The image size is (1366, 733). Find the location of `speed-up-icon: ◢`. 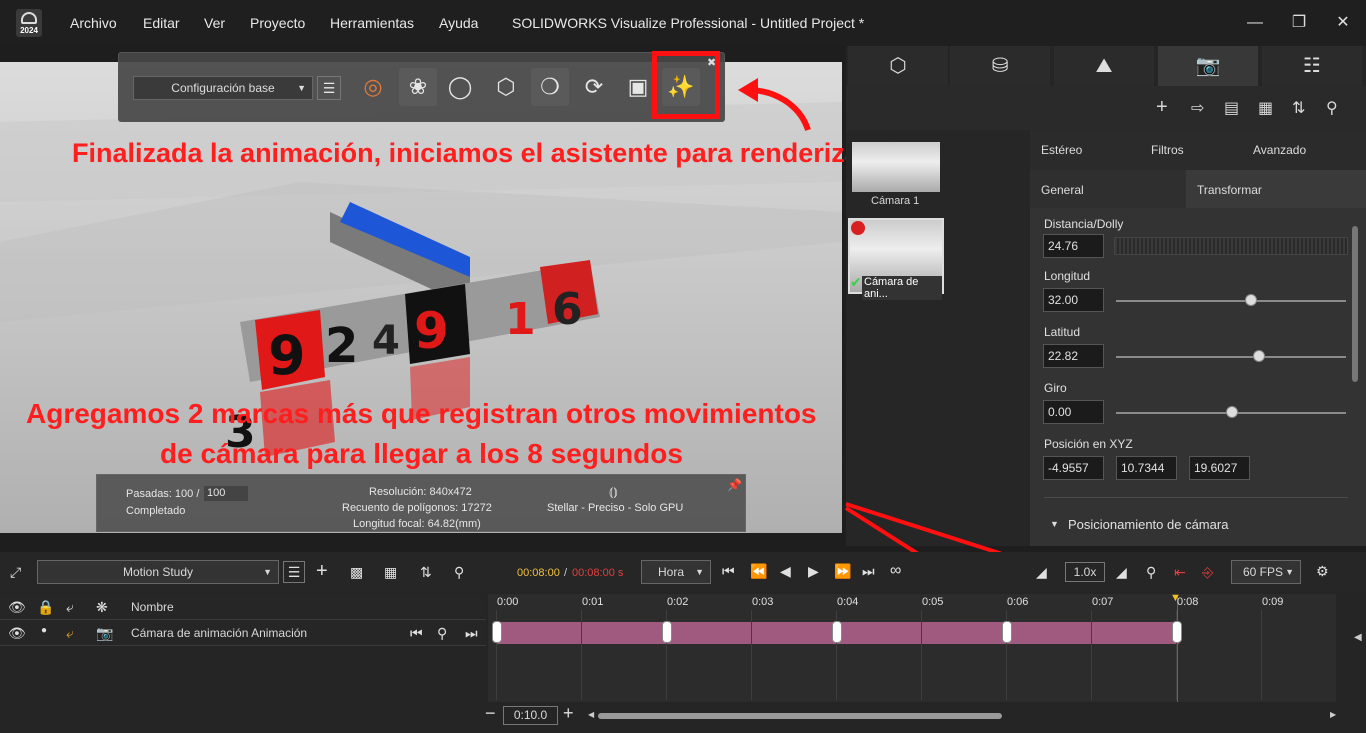

speed-up-icon: ◢ is located at coordinates (1121, 572).